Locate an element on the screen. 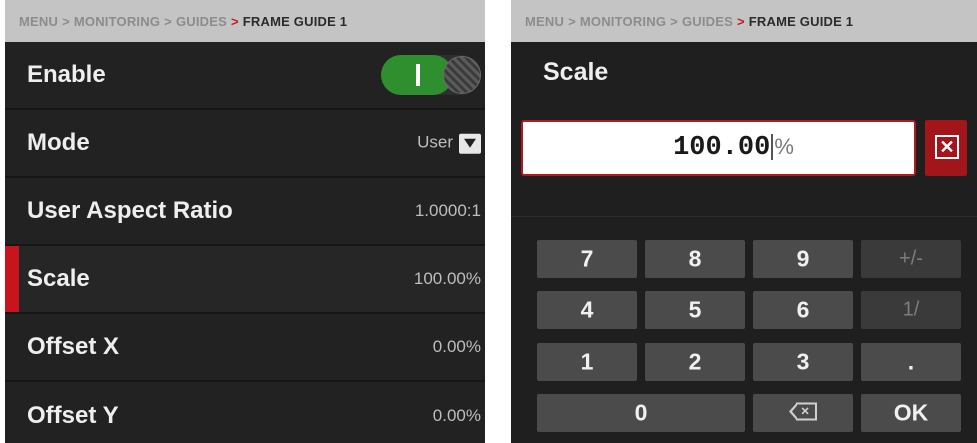  key-label: 2 is located at coordinates (695, 361).